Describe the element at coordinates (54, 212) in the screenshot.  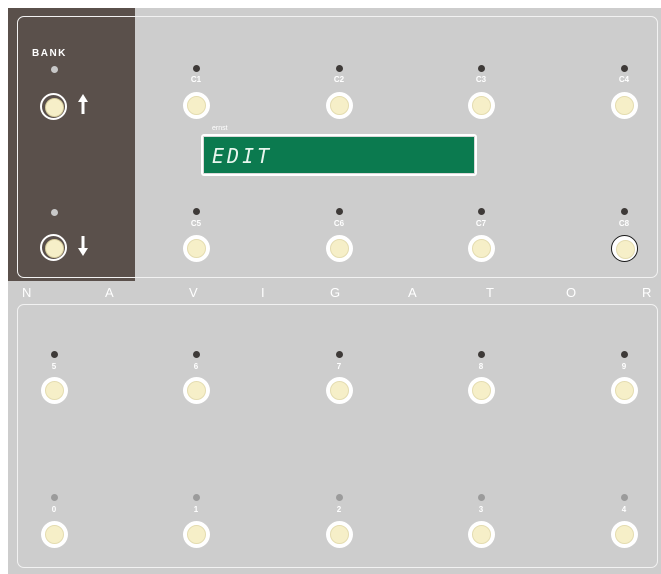
I see `bank-down-led` at that location.